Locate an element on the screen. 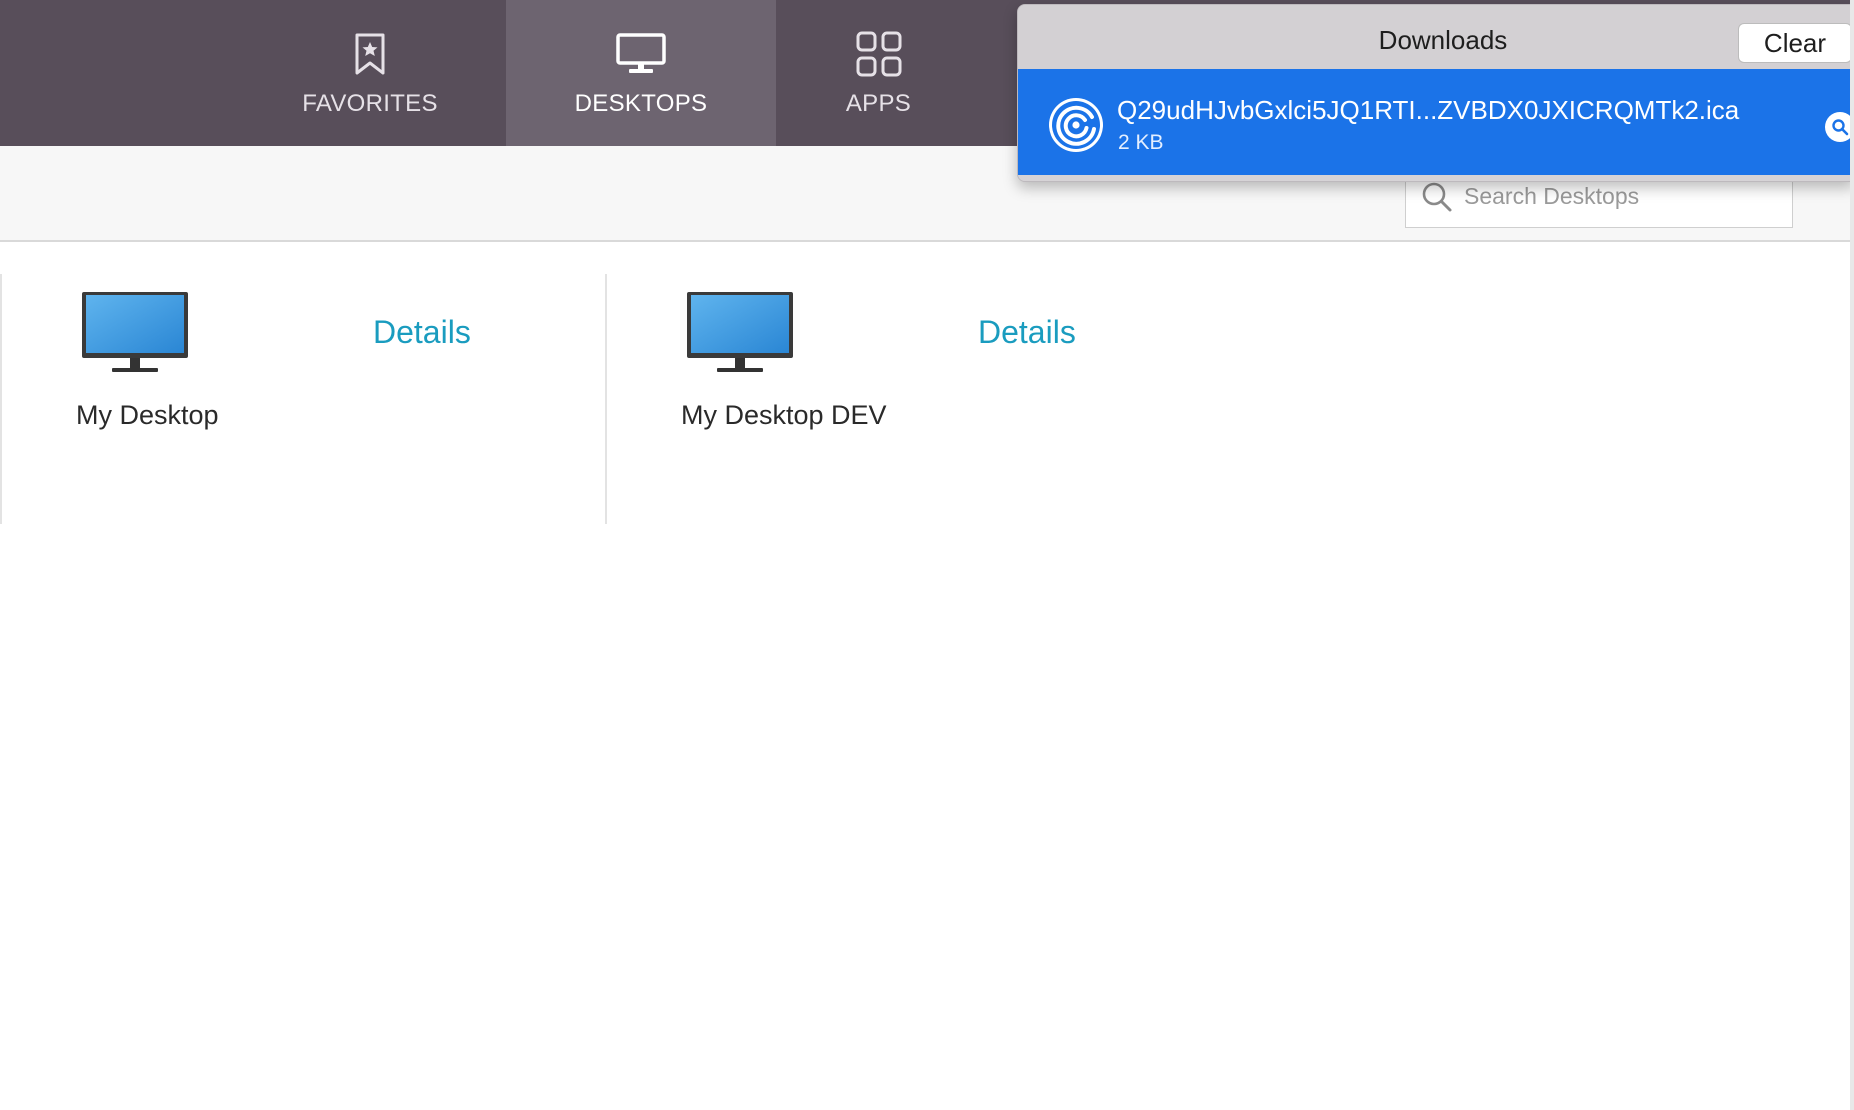 This screenshot has height=1110, width=1854. tab-apps: APPS is located at coordinates (878, 73).